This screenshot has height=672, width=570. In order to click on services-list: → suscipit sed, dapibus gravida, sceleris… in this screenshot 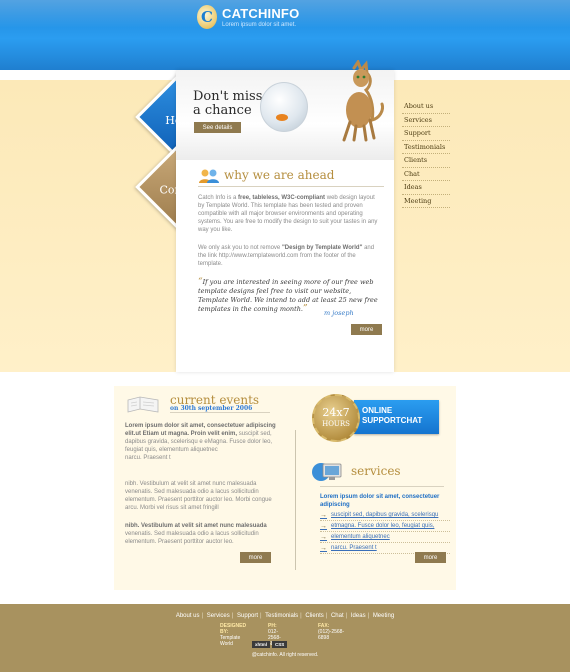, I will do `click(385, 532)`.